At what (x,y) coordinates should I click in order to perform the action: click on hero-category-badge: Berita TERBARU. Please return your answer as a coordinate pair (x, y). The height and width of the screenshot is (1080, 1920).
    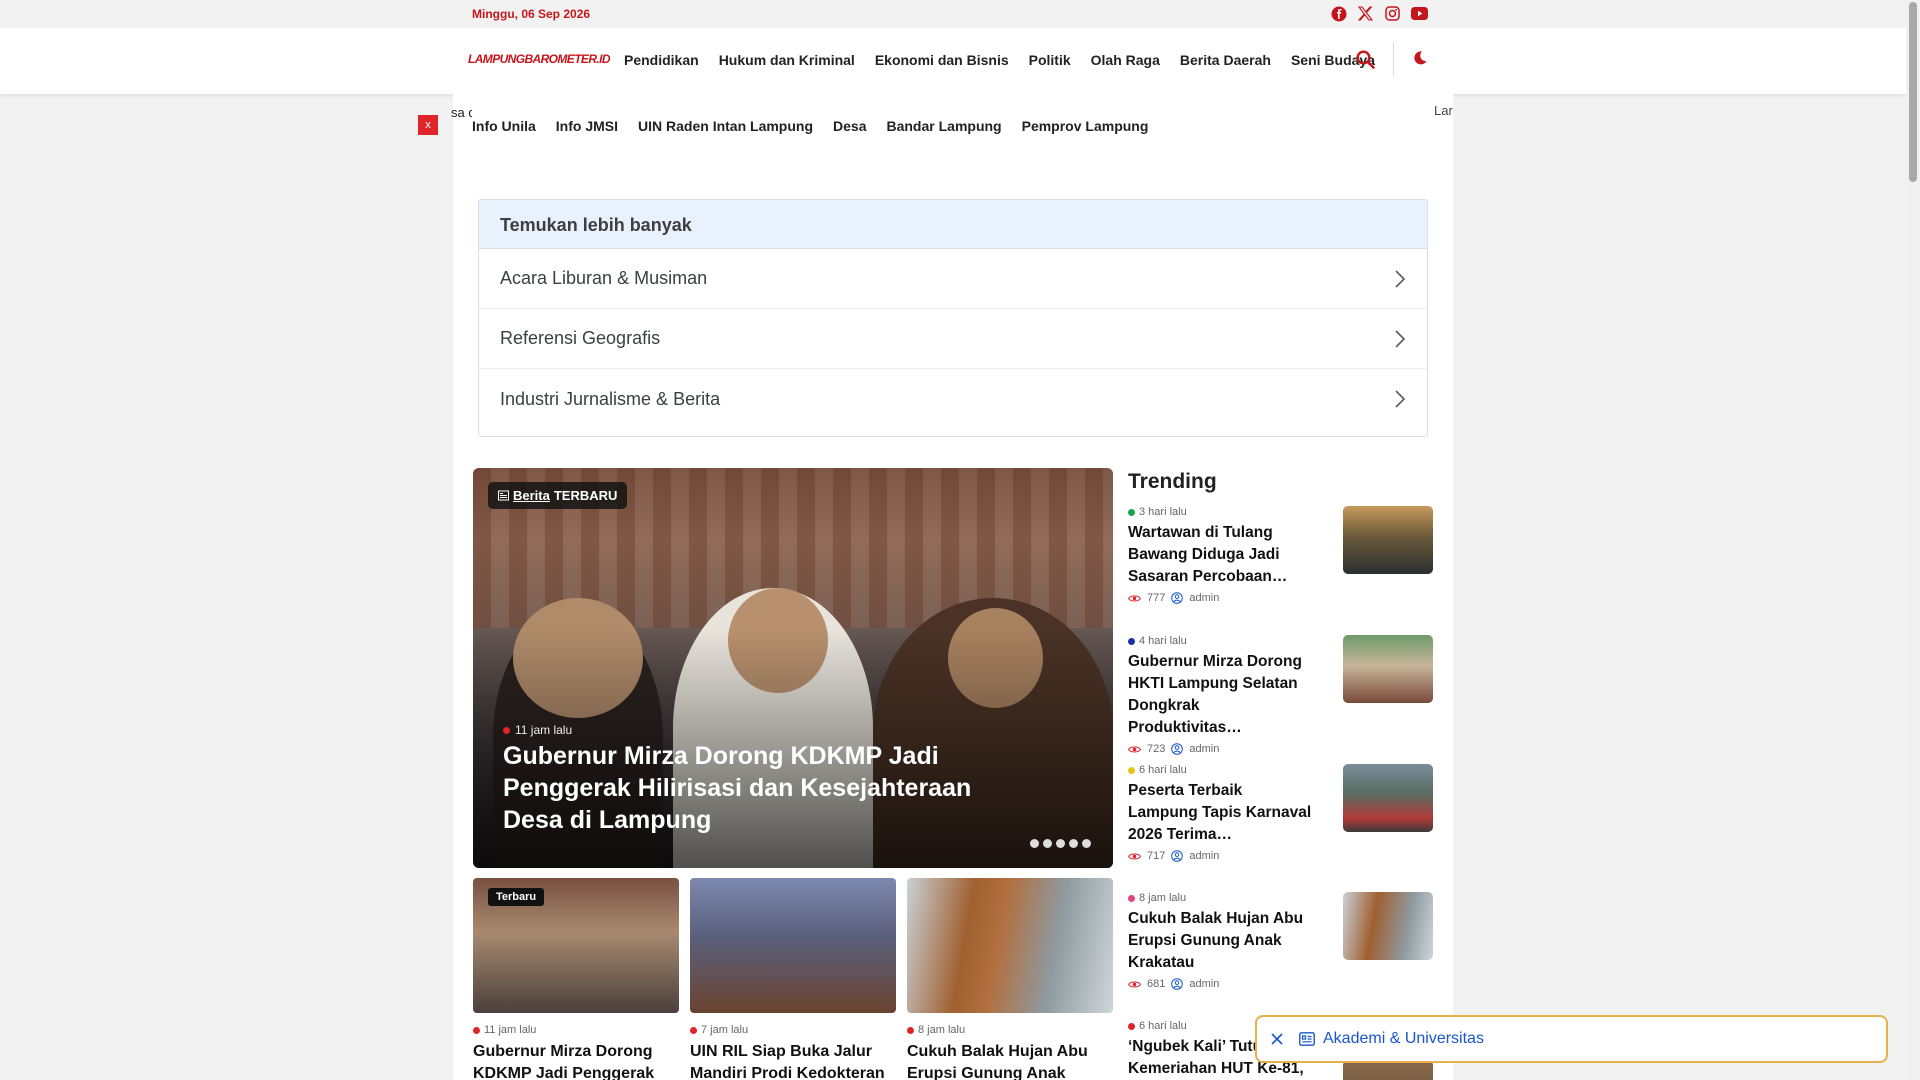
    Looking at the image, I should click on (558, 495).